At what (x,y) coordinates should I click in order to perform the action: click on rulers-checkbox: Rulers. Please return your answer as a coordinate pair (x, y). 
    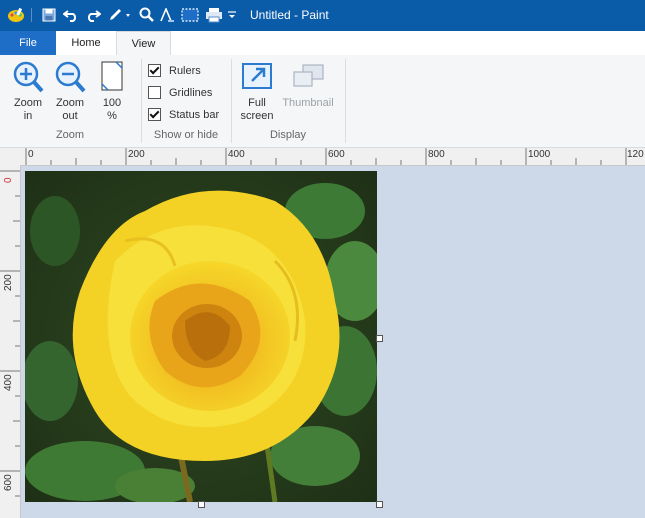
    Looking at the image, I should click on (174, 70).